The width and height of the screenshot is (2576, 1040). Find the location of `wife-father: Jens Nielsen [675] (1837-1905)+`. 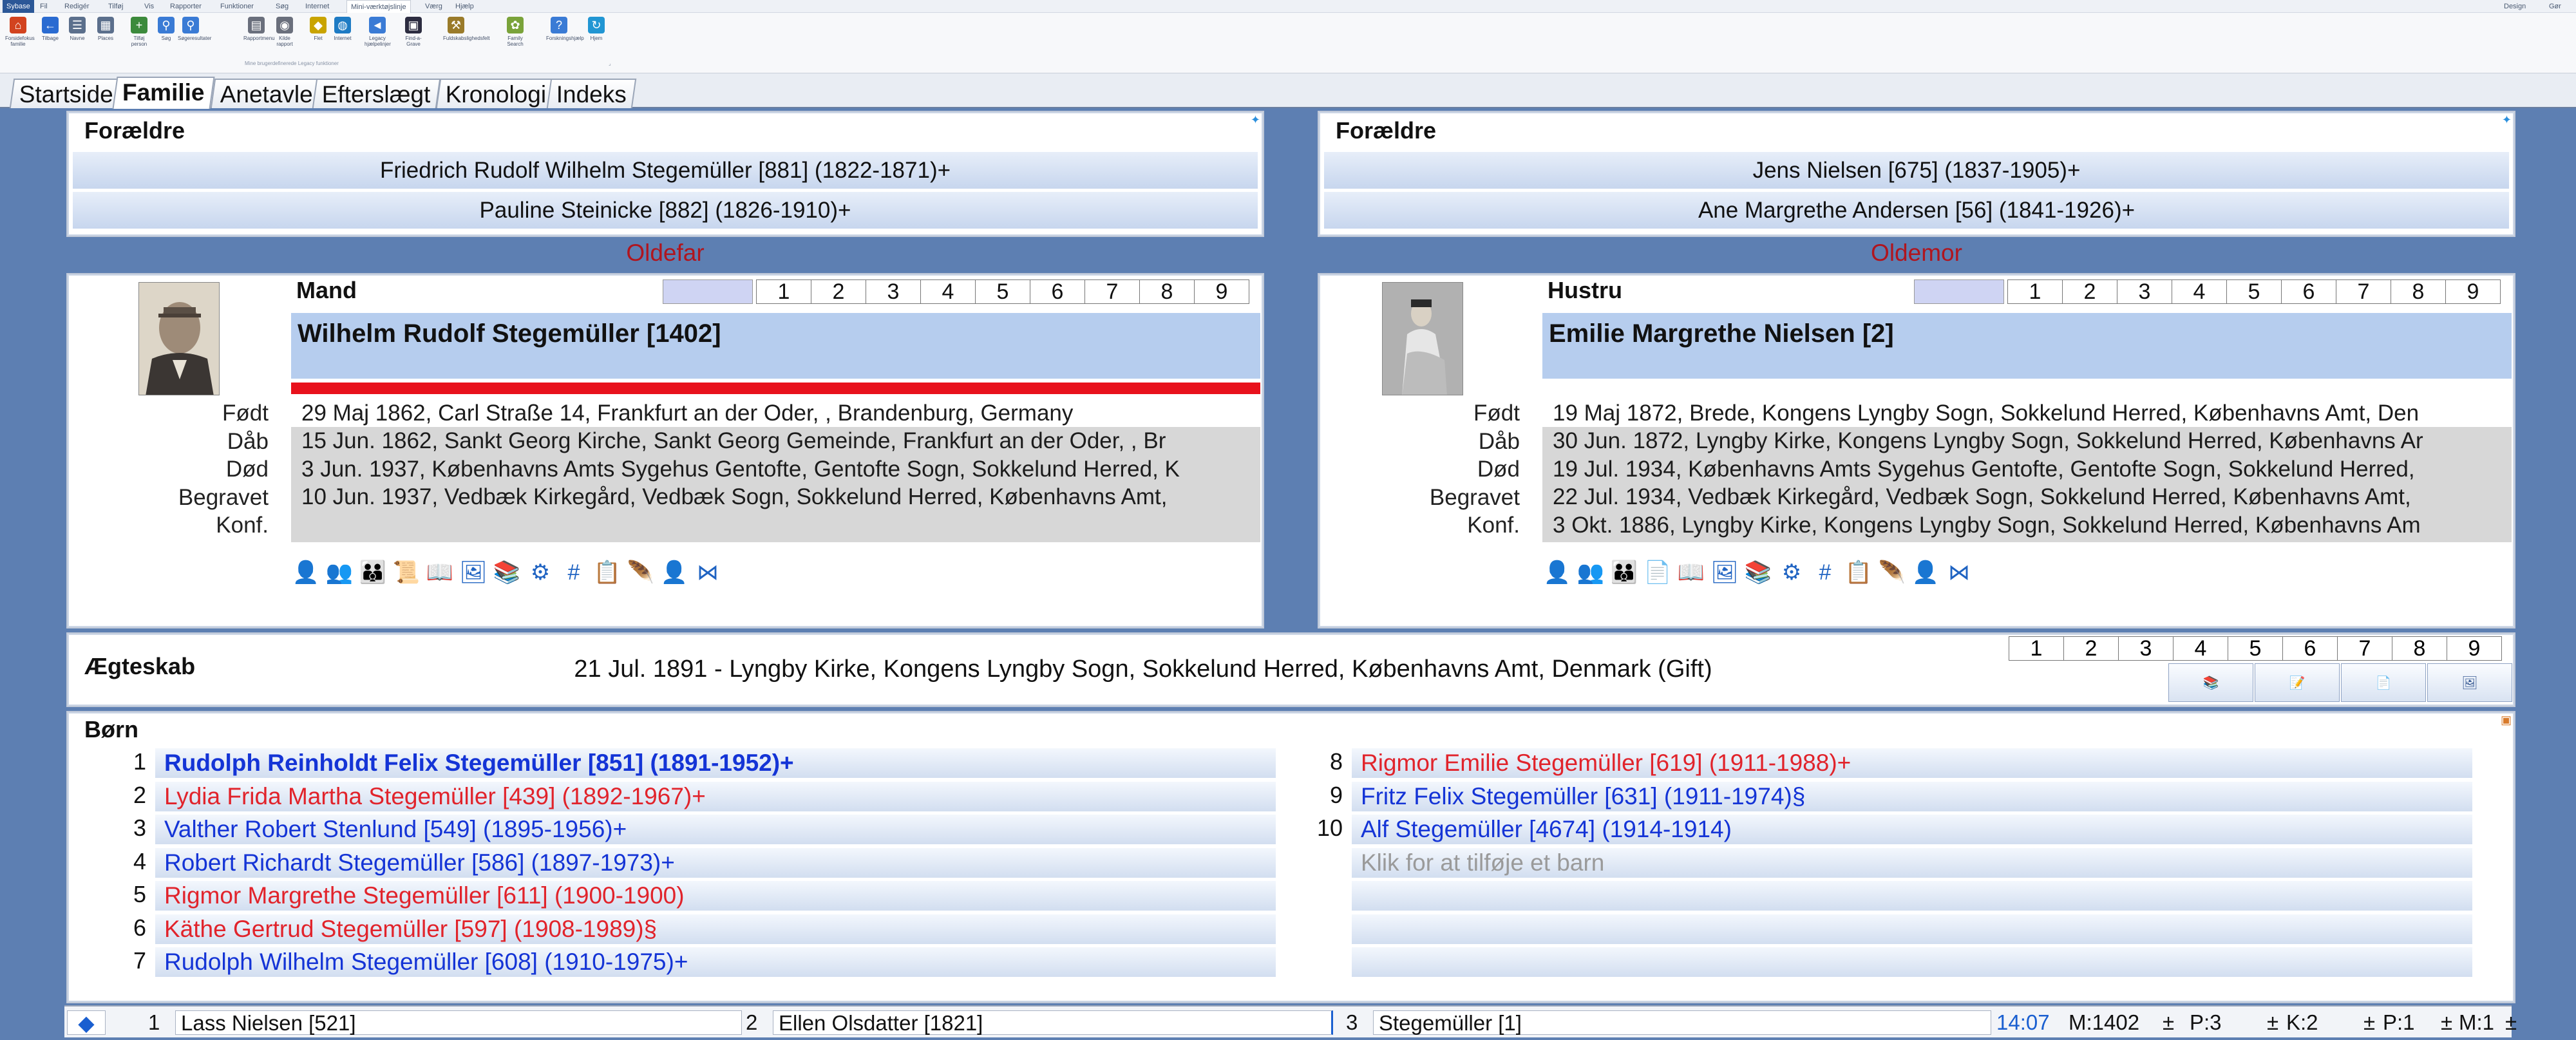

wife-father: Jens Nielsen [675] (1837-1905)+ is located at coordinates (1917, 170).